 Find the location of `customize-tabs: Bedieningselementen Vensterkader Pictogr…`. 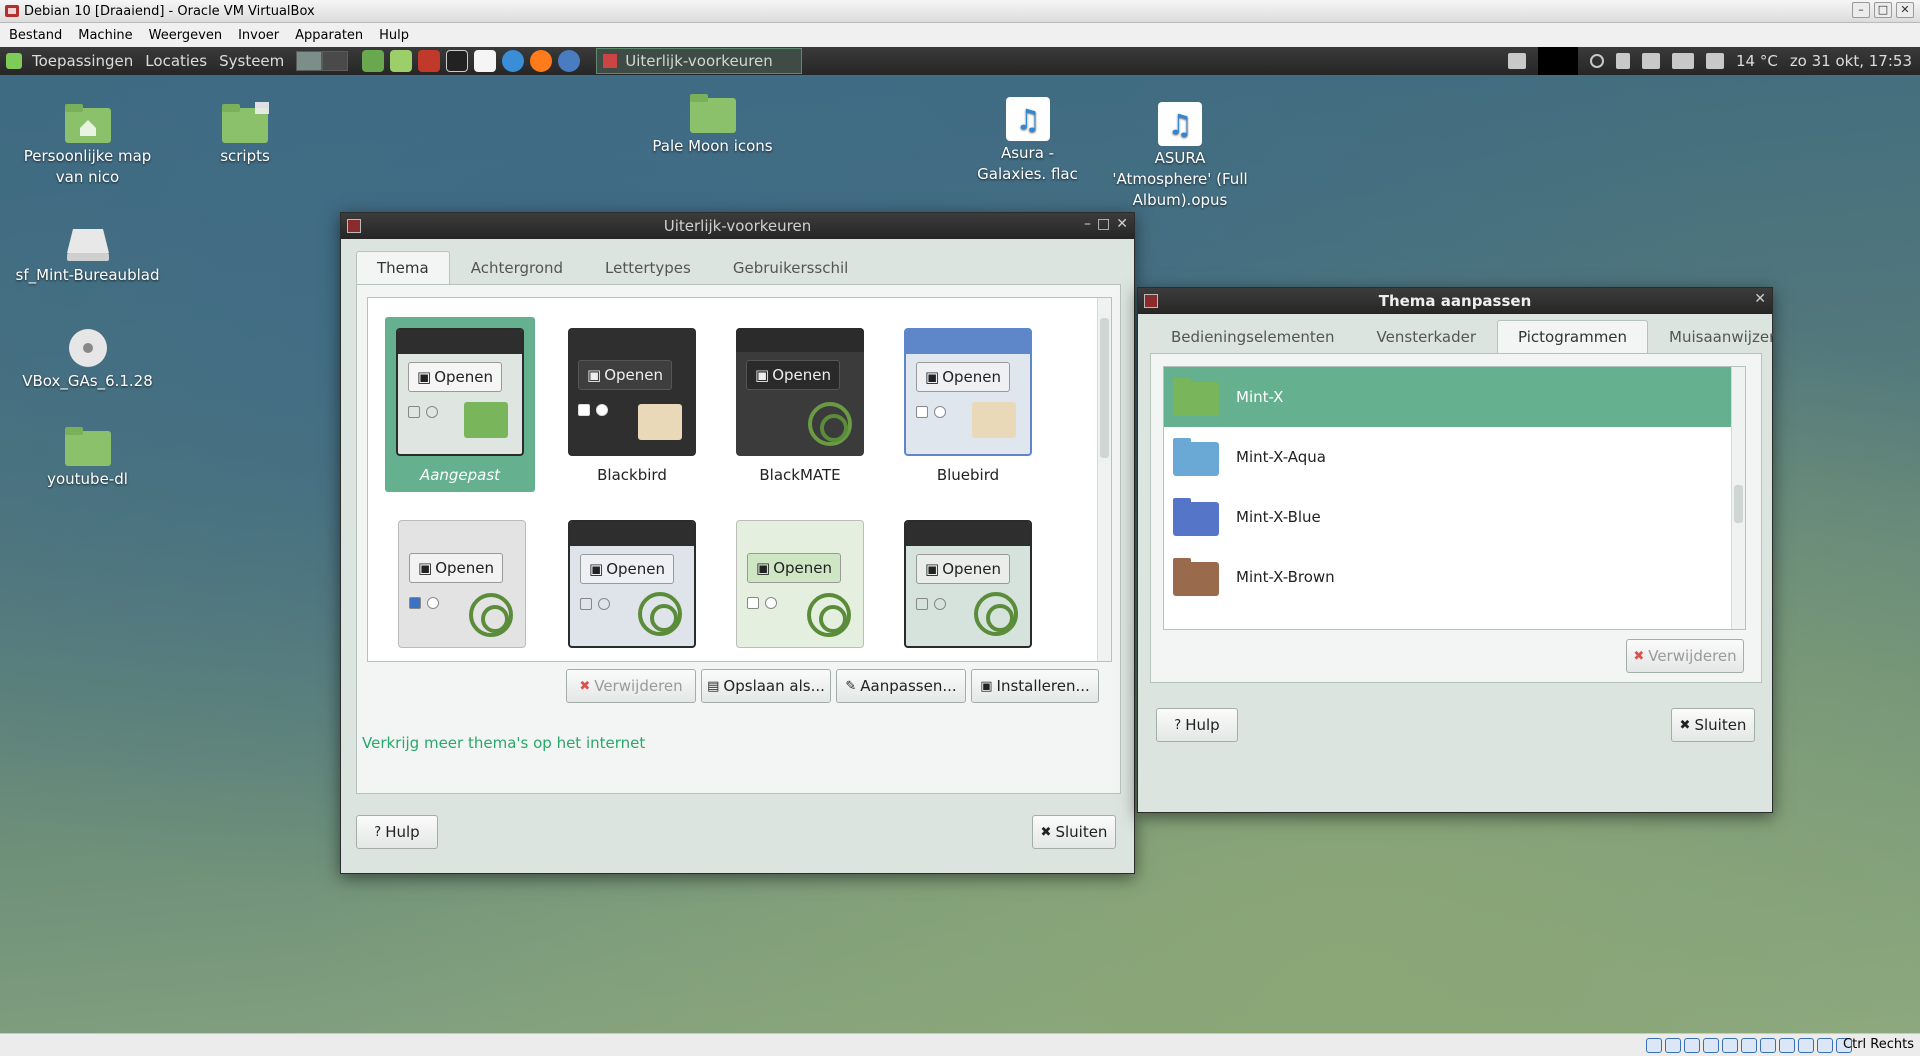

customize-tabs: Bedieningselementen Vensterkader Pictogr… is located at coordinates (1473, 337).